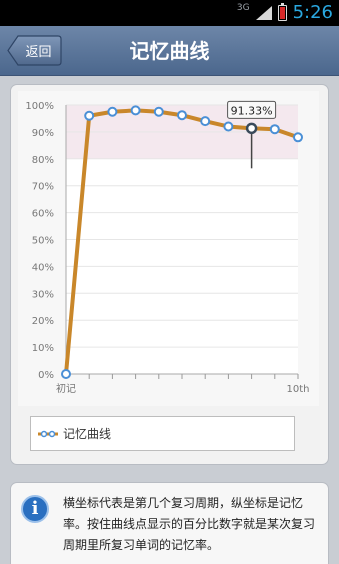 The width and height of the screenshot is (339, 564). Describe the element at coordinates (48, 433) in the screenshot. I see `legend-swatch-icon` at that location.